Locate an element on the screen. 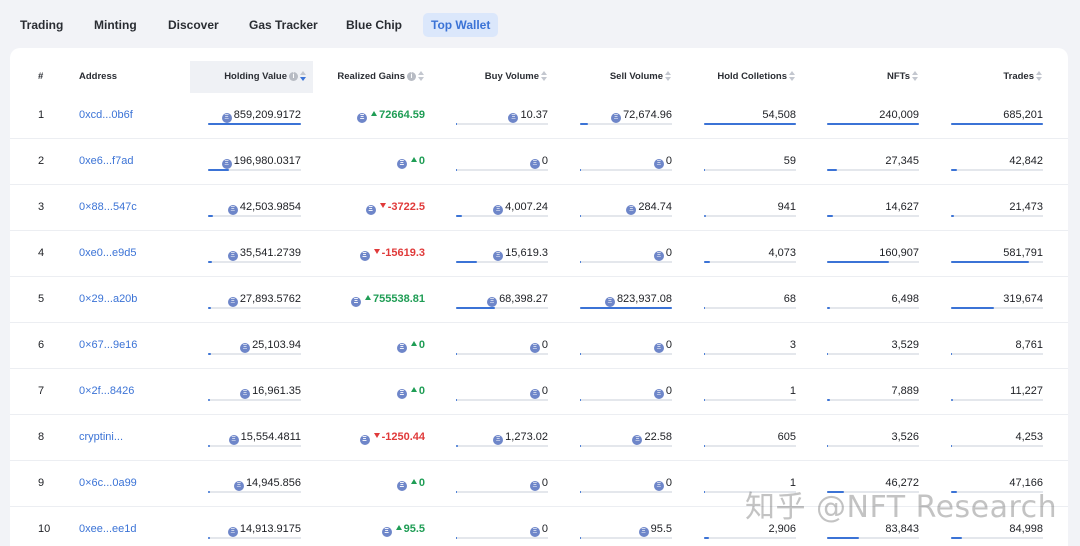  tab-top-wallet: Top Wallet is located at coordinates (461, 25).